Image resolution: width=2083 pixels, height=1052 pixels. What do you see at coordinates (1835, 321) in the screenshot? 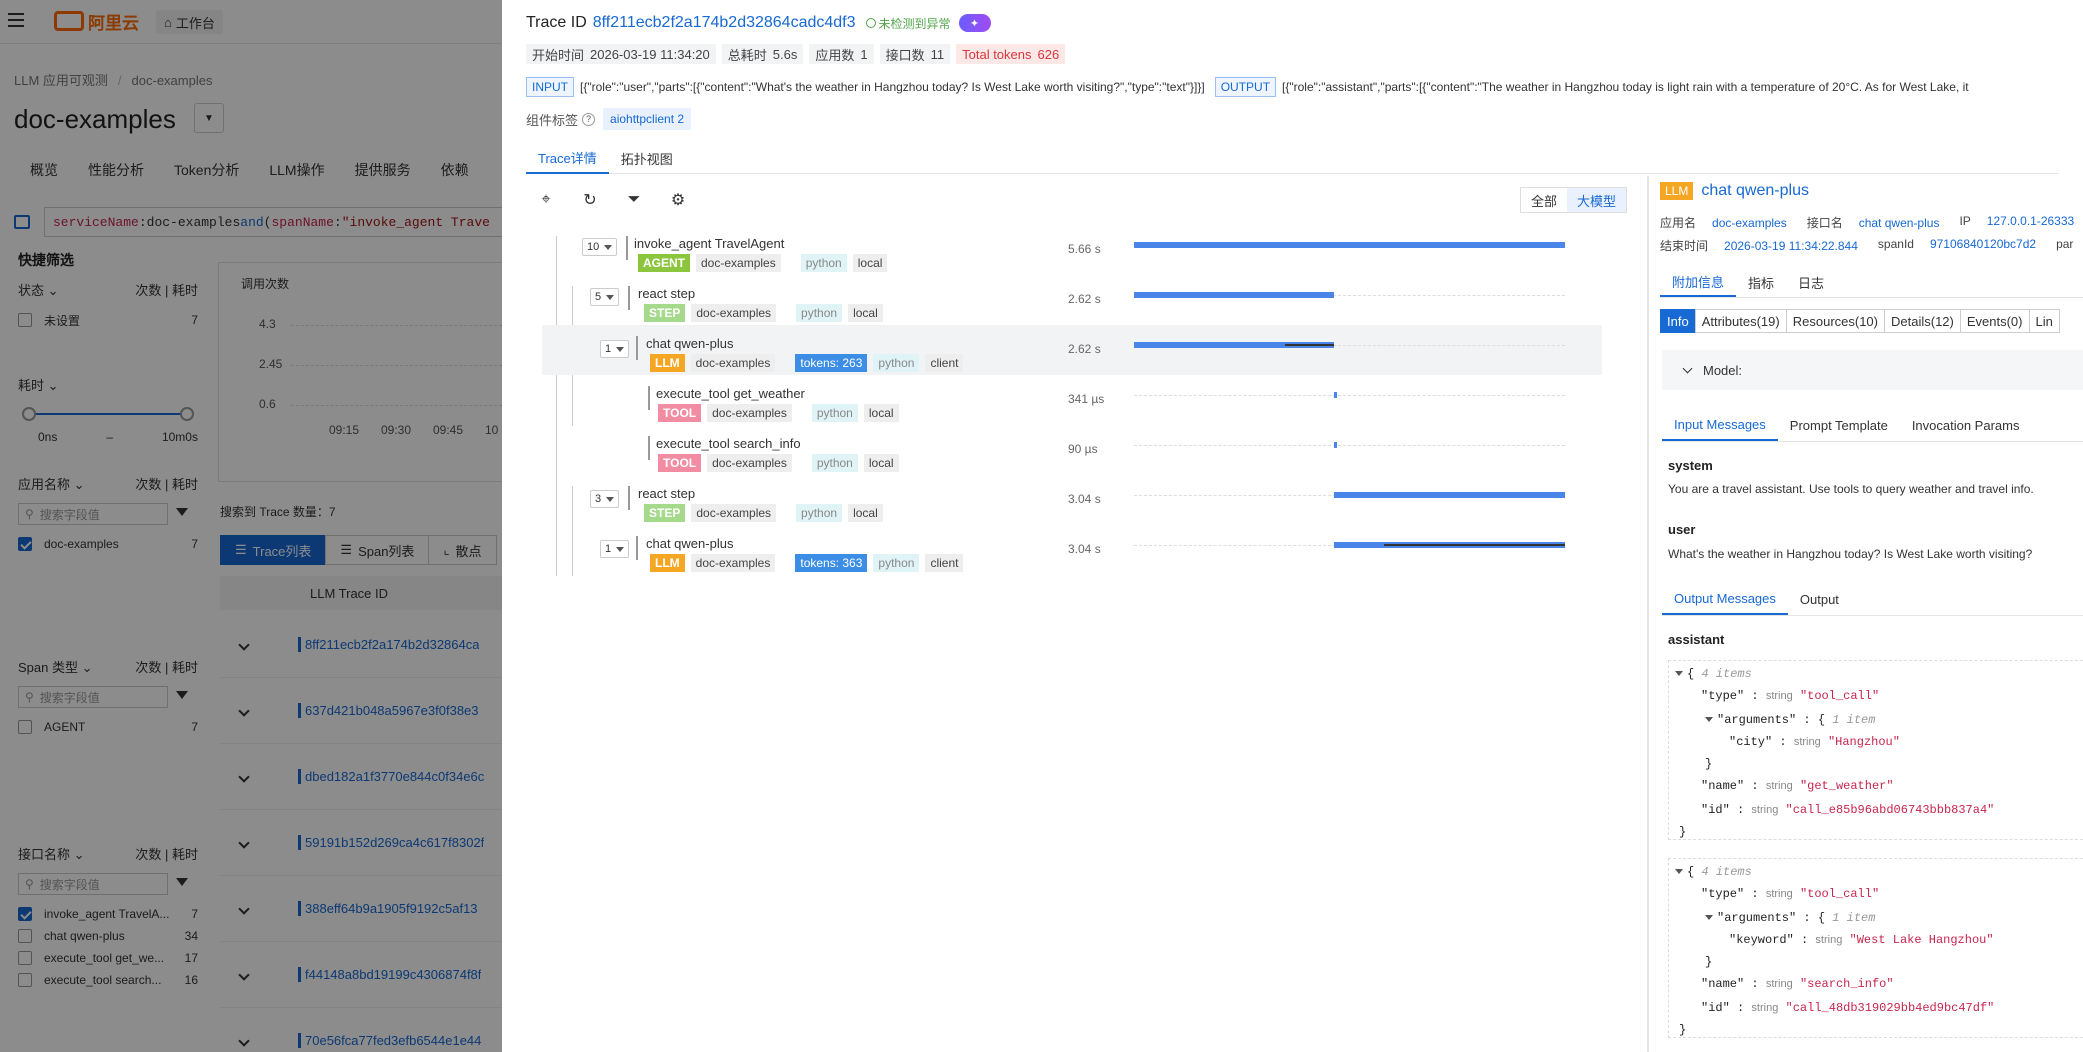
I see `btn-resources: Resources(10)` at bounding box center [1835, 321].